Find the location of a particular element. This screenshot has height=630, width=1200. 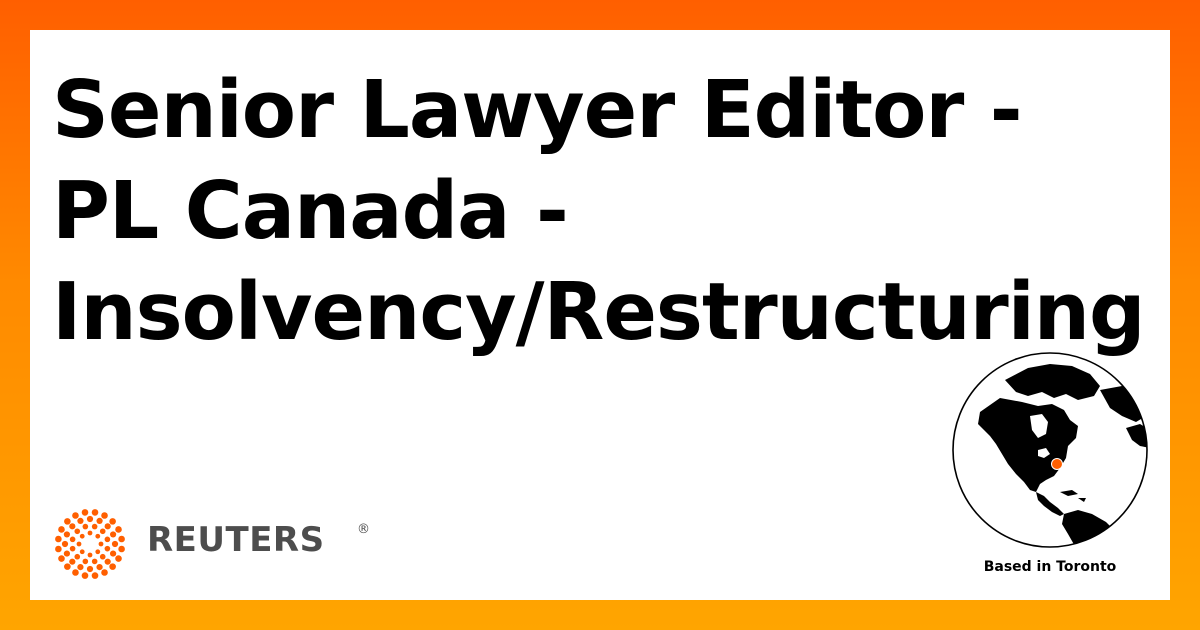

location-marker is located at coordinates (1057, 464).